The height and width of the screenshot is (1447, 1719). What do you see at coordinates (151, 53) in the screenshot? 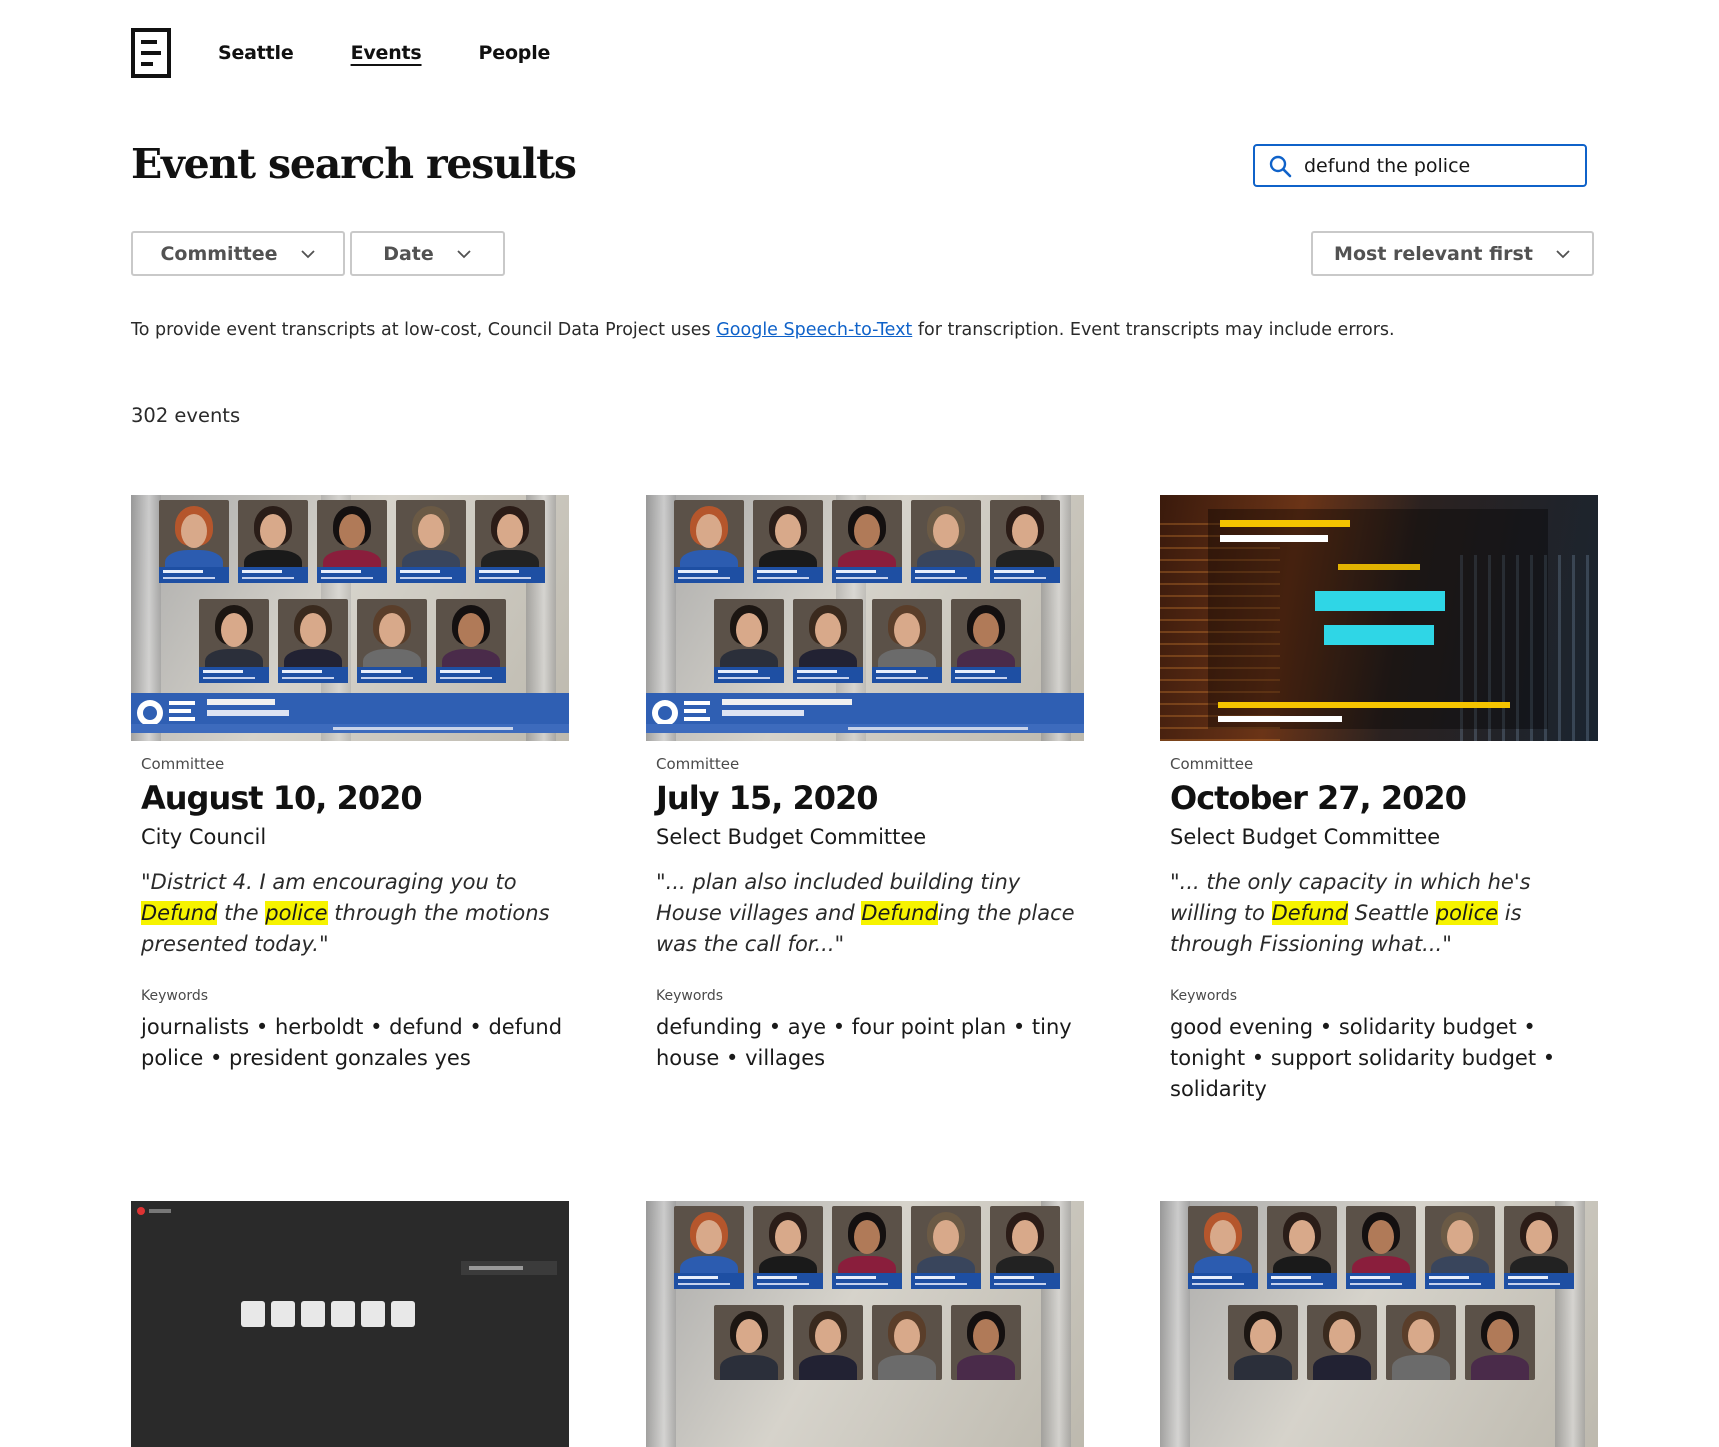
I see `document-lines-logo-icon` at bounding box center [151, 53].